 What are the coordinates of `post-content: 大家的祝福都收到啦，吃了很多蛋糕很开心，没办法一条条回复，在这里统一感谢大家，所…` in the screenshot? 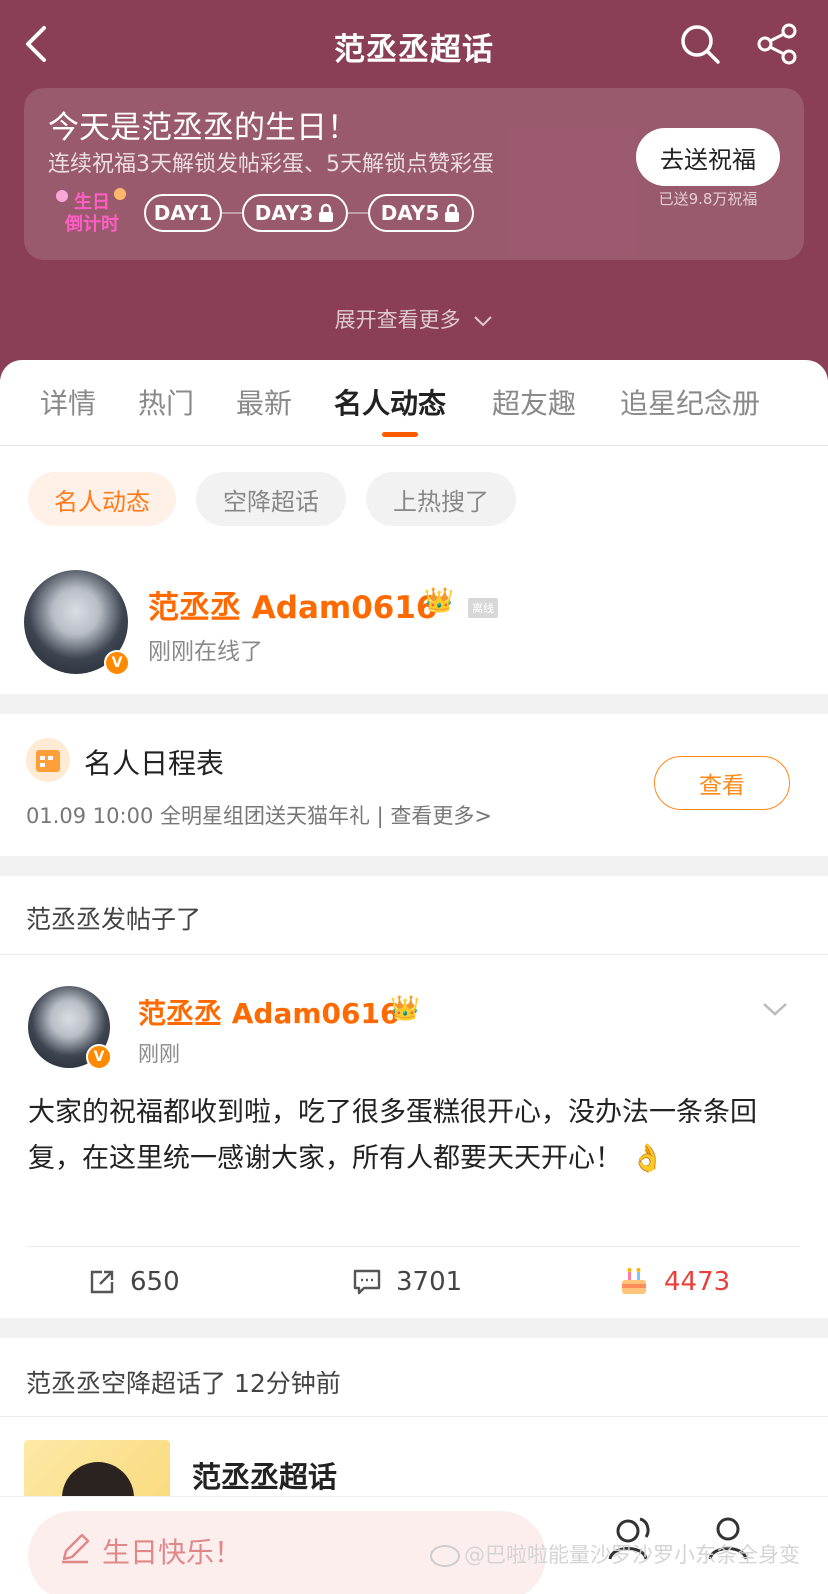 It's located at (392, 1135).